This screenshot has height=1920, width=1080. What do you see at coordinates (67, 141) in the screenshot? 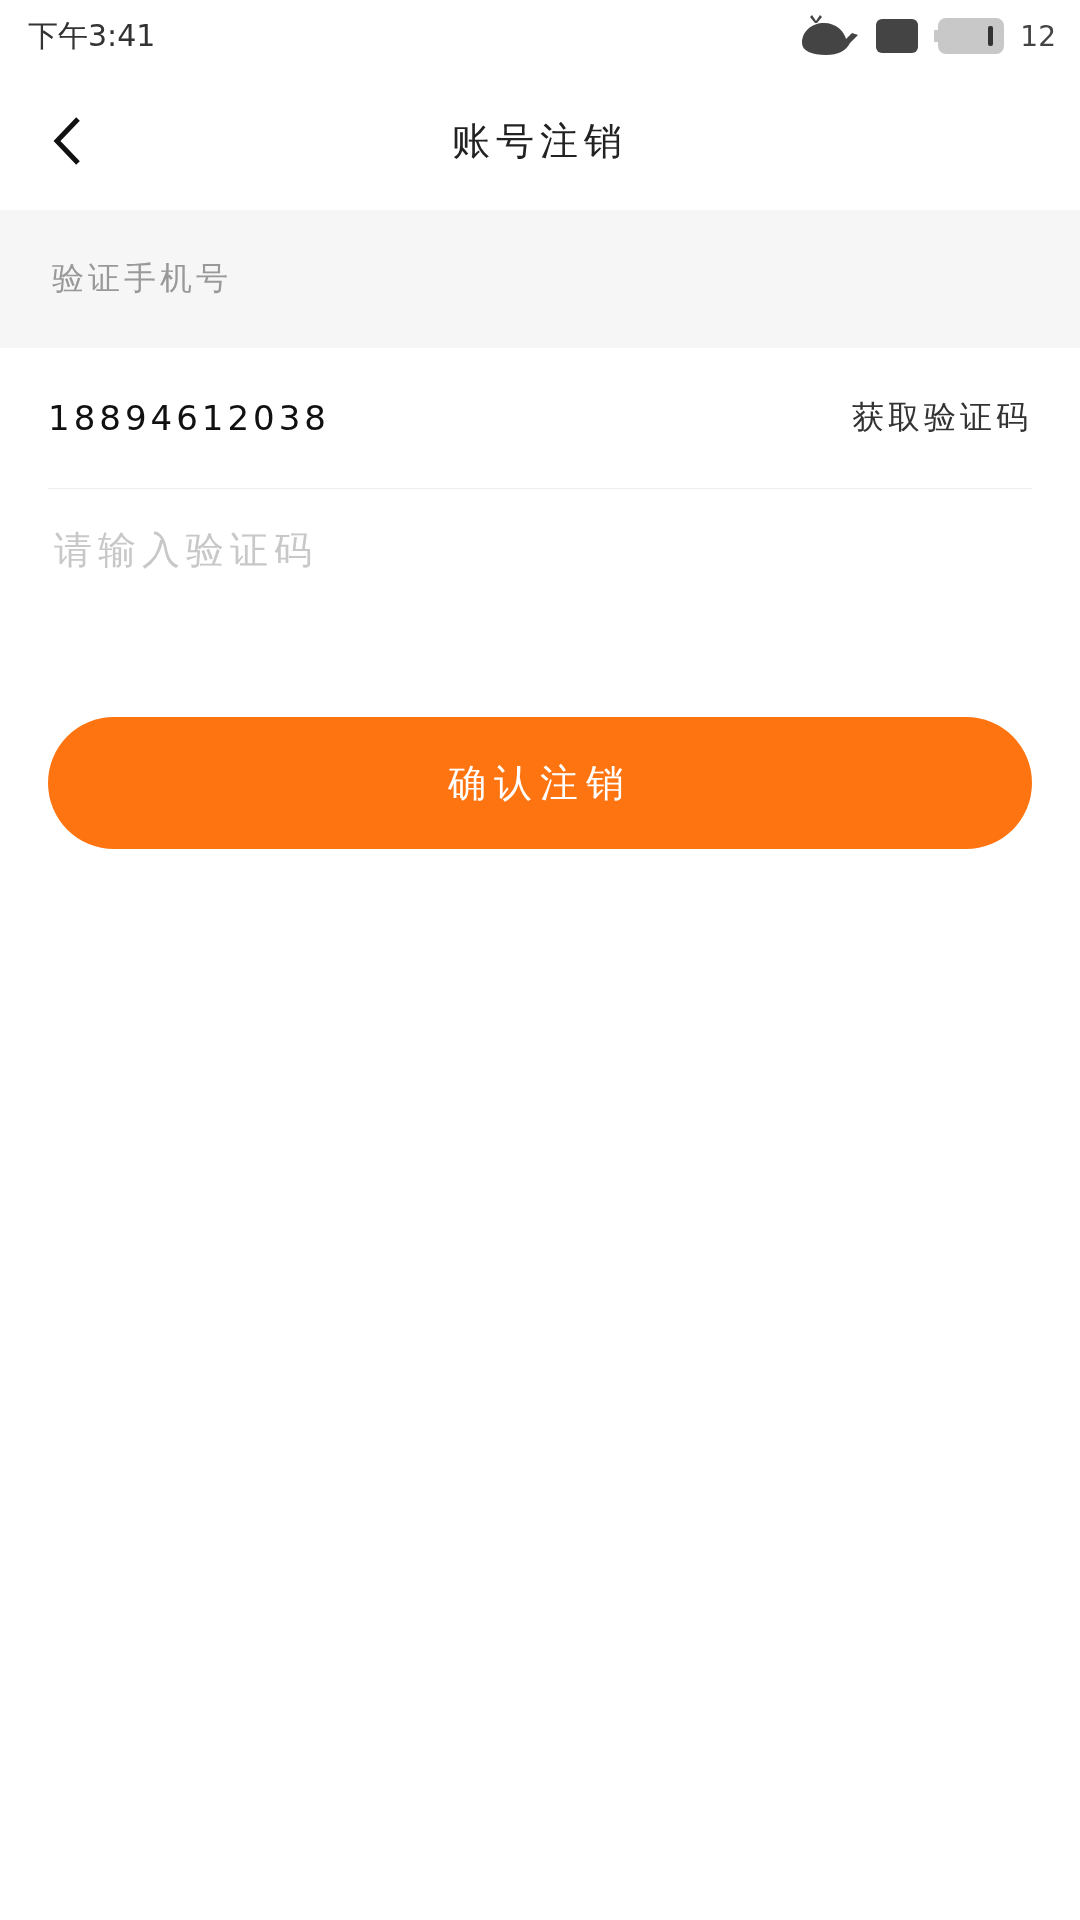
I see `back-icon` at bounding box center [67, 141].